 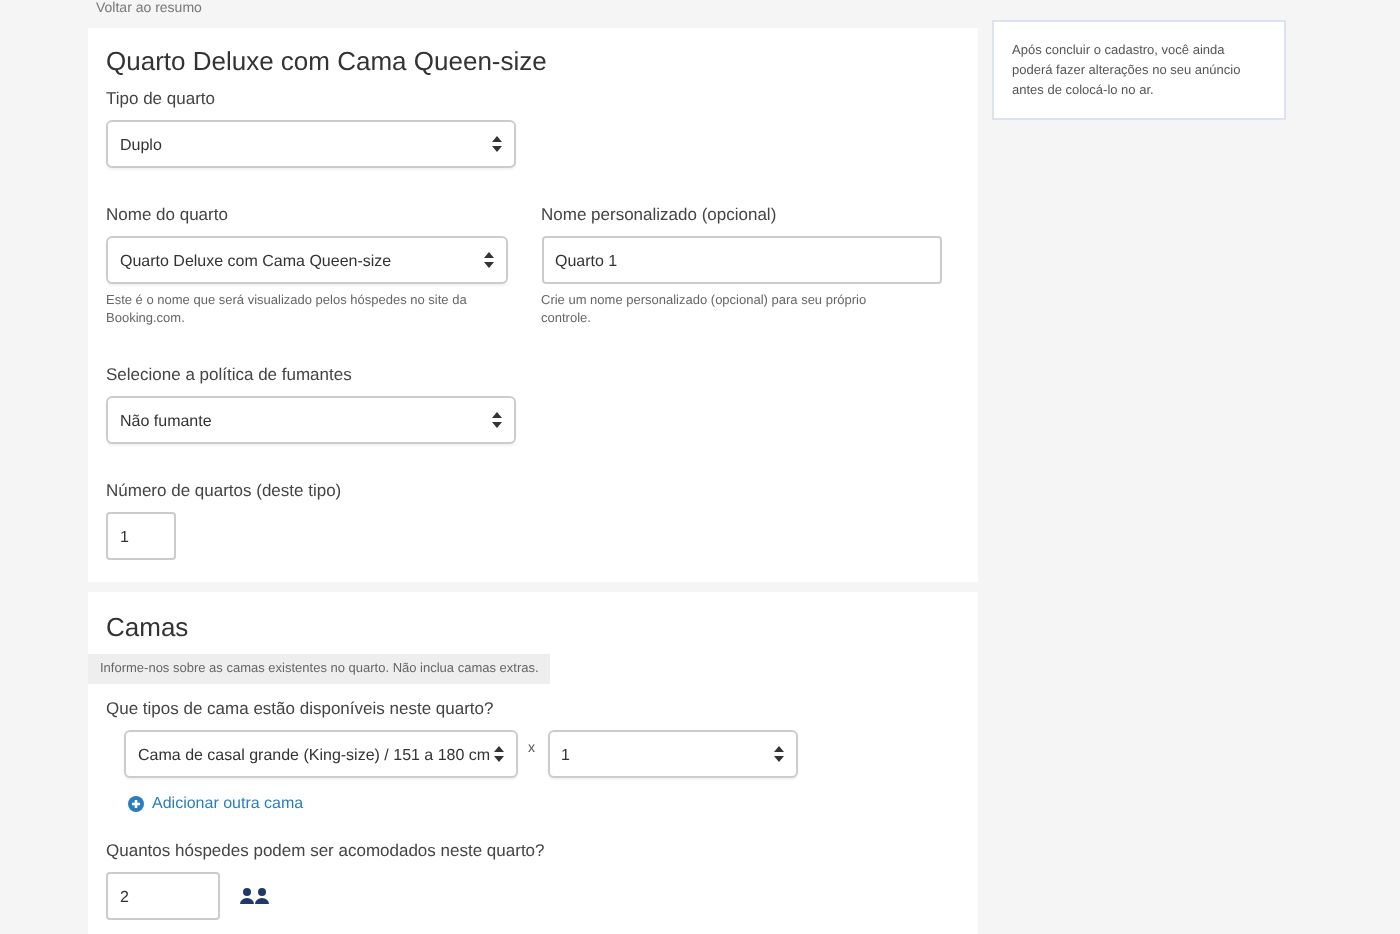 I want to click on field-label: Quantos hóspedes podem ser acomodados neste quarto?, so click(x=326, y=850).